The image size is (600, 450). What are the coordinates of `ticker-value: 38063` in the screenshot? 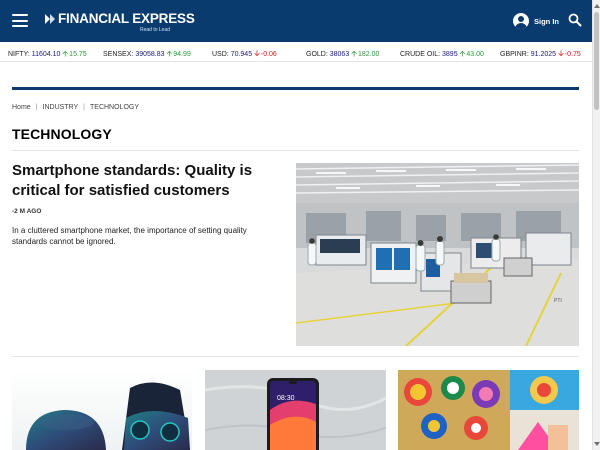 It's located at (339, 54).